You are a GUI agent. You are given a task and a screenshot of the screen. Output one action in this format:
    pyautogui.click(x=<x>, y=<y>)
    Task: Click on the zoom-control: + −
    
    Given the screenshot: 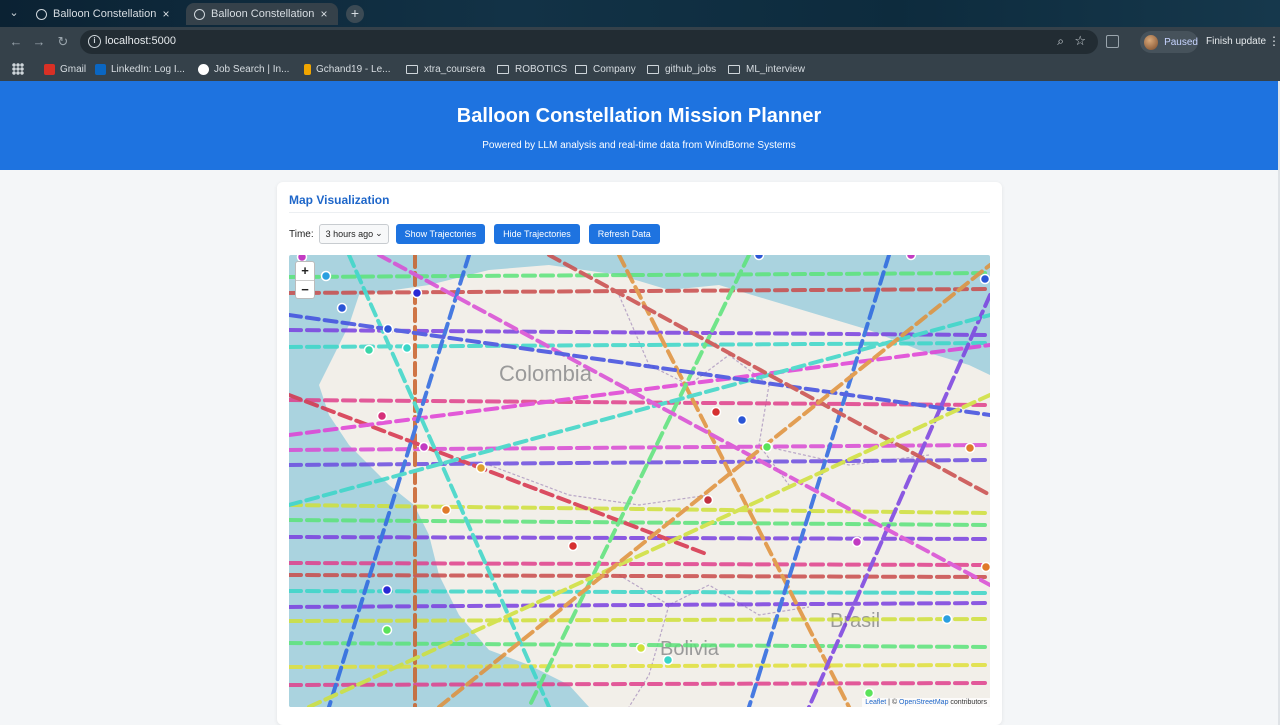 What is the action you would take?
    pyautogui.click(x=305, y=280)
    